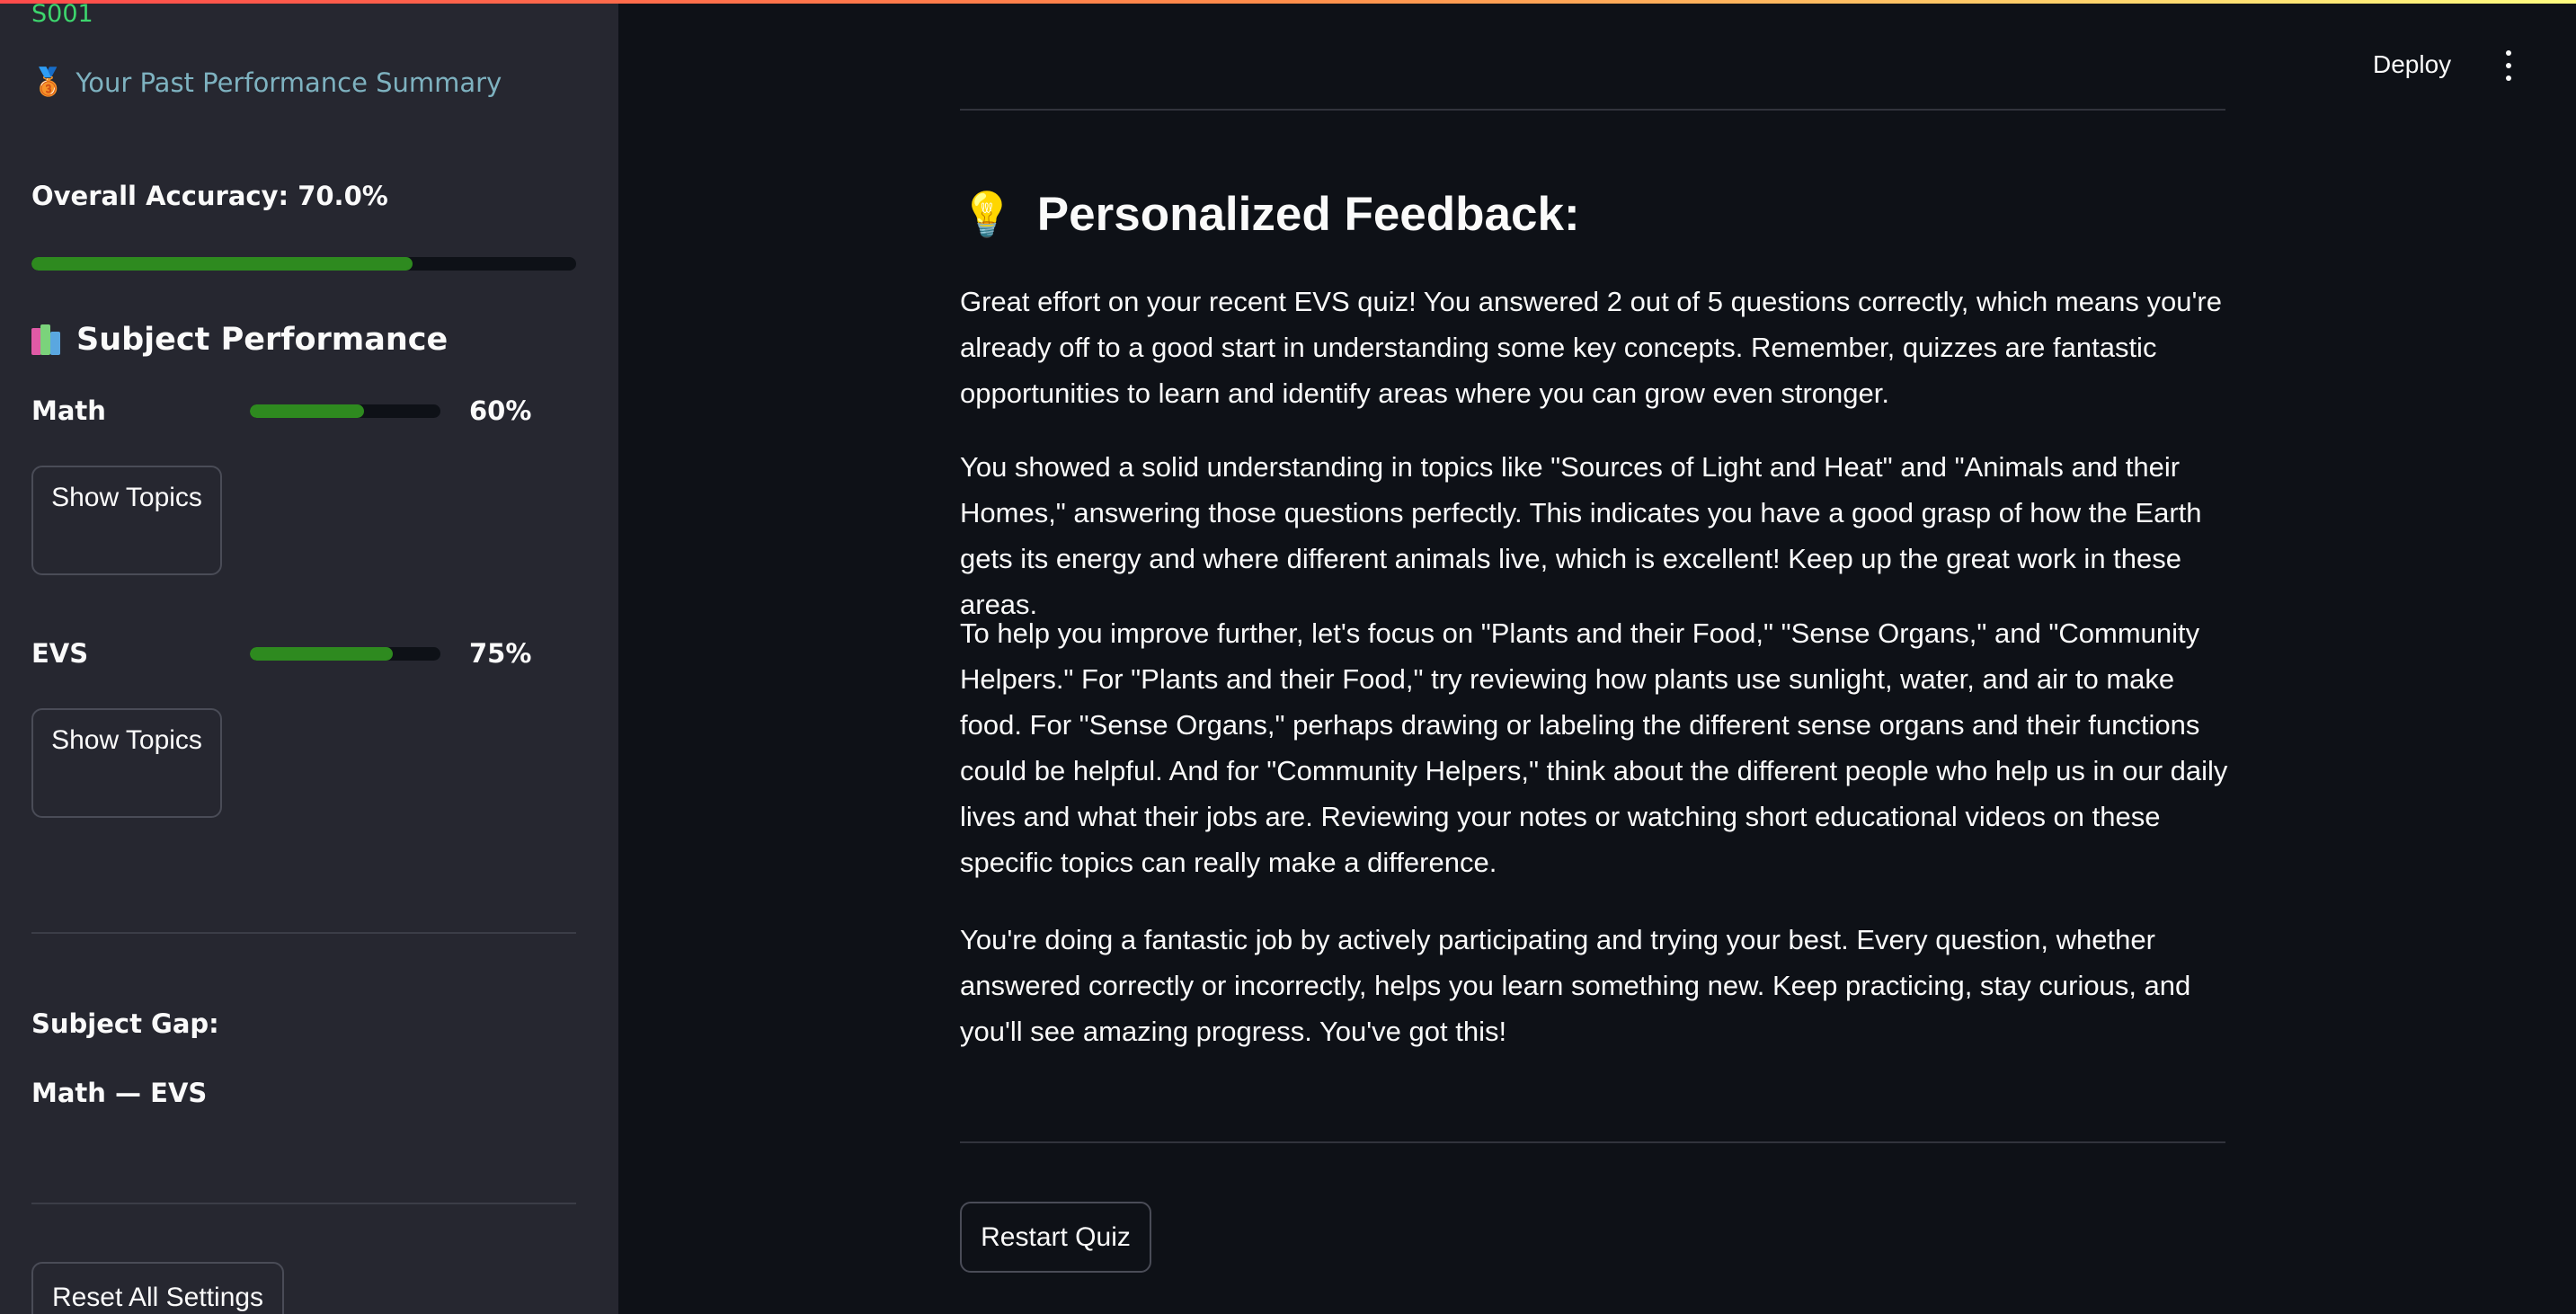 The height and width of the screenshot is (1314, 2576). What do you see at coordinates (60, 654) in the screenshot?
I see `subject-name-evs: EVS` at bounding box center [60, 654].